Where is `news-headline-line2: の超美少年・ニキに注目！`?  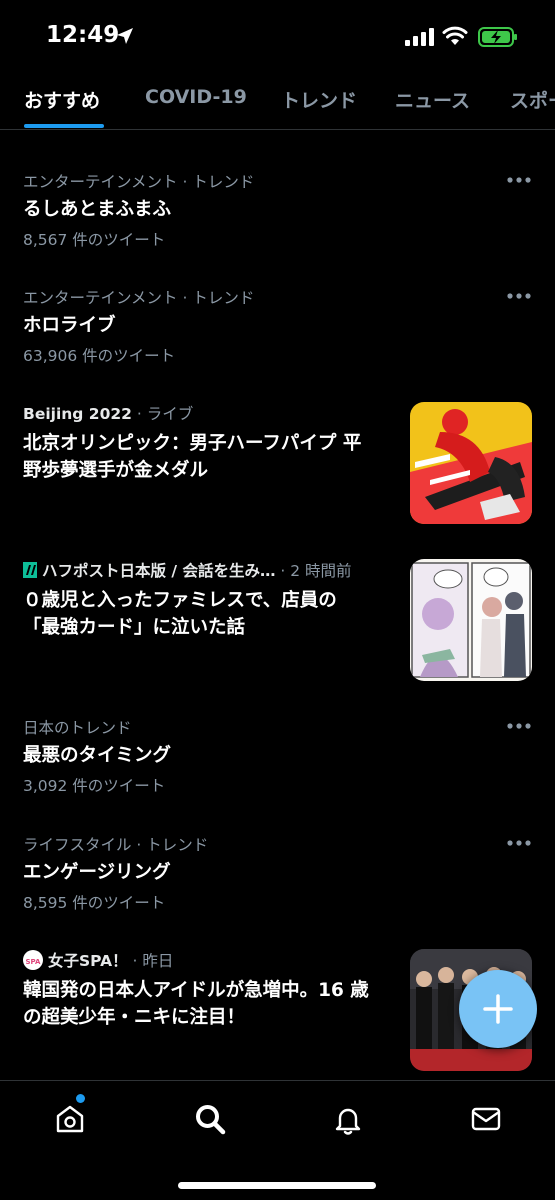 news-headline-line2: の超美少年・ニキに注目！ is located at coordinates (134, 1017).